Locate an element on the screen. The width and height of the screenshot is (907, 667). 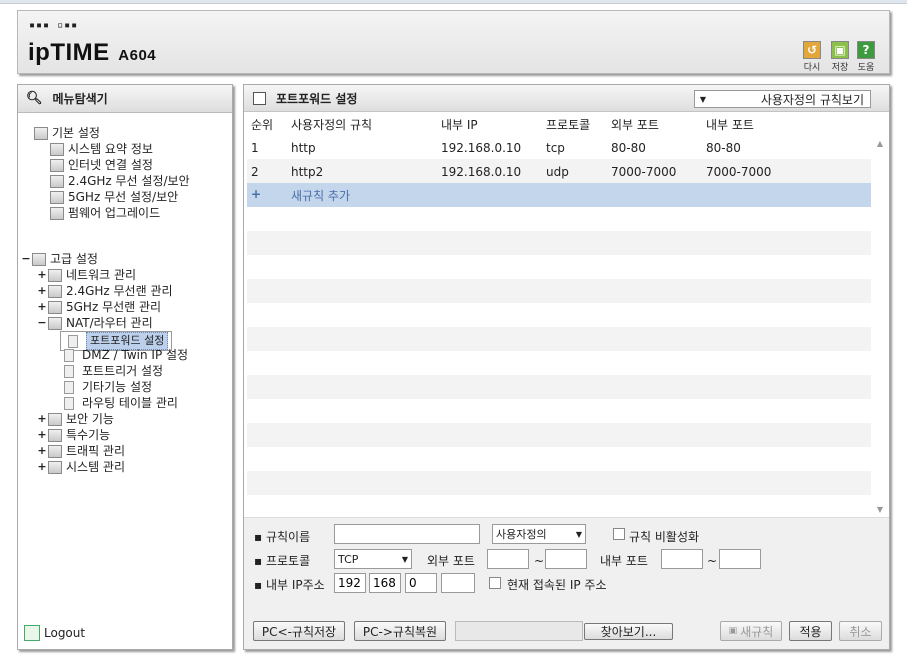
save-button: ▣ 저장 is located at coordinates (840, 57).